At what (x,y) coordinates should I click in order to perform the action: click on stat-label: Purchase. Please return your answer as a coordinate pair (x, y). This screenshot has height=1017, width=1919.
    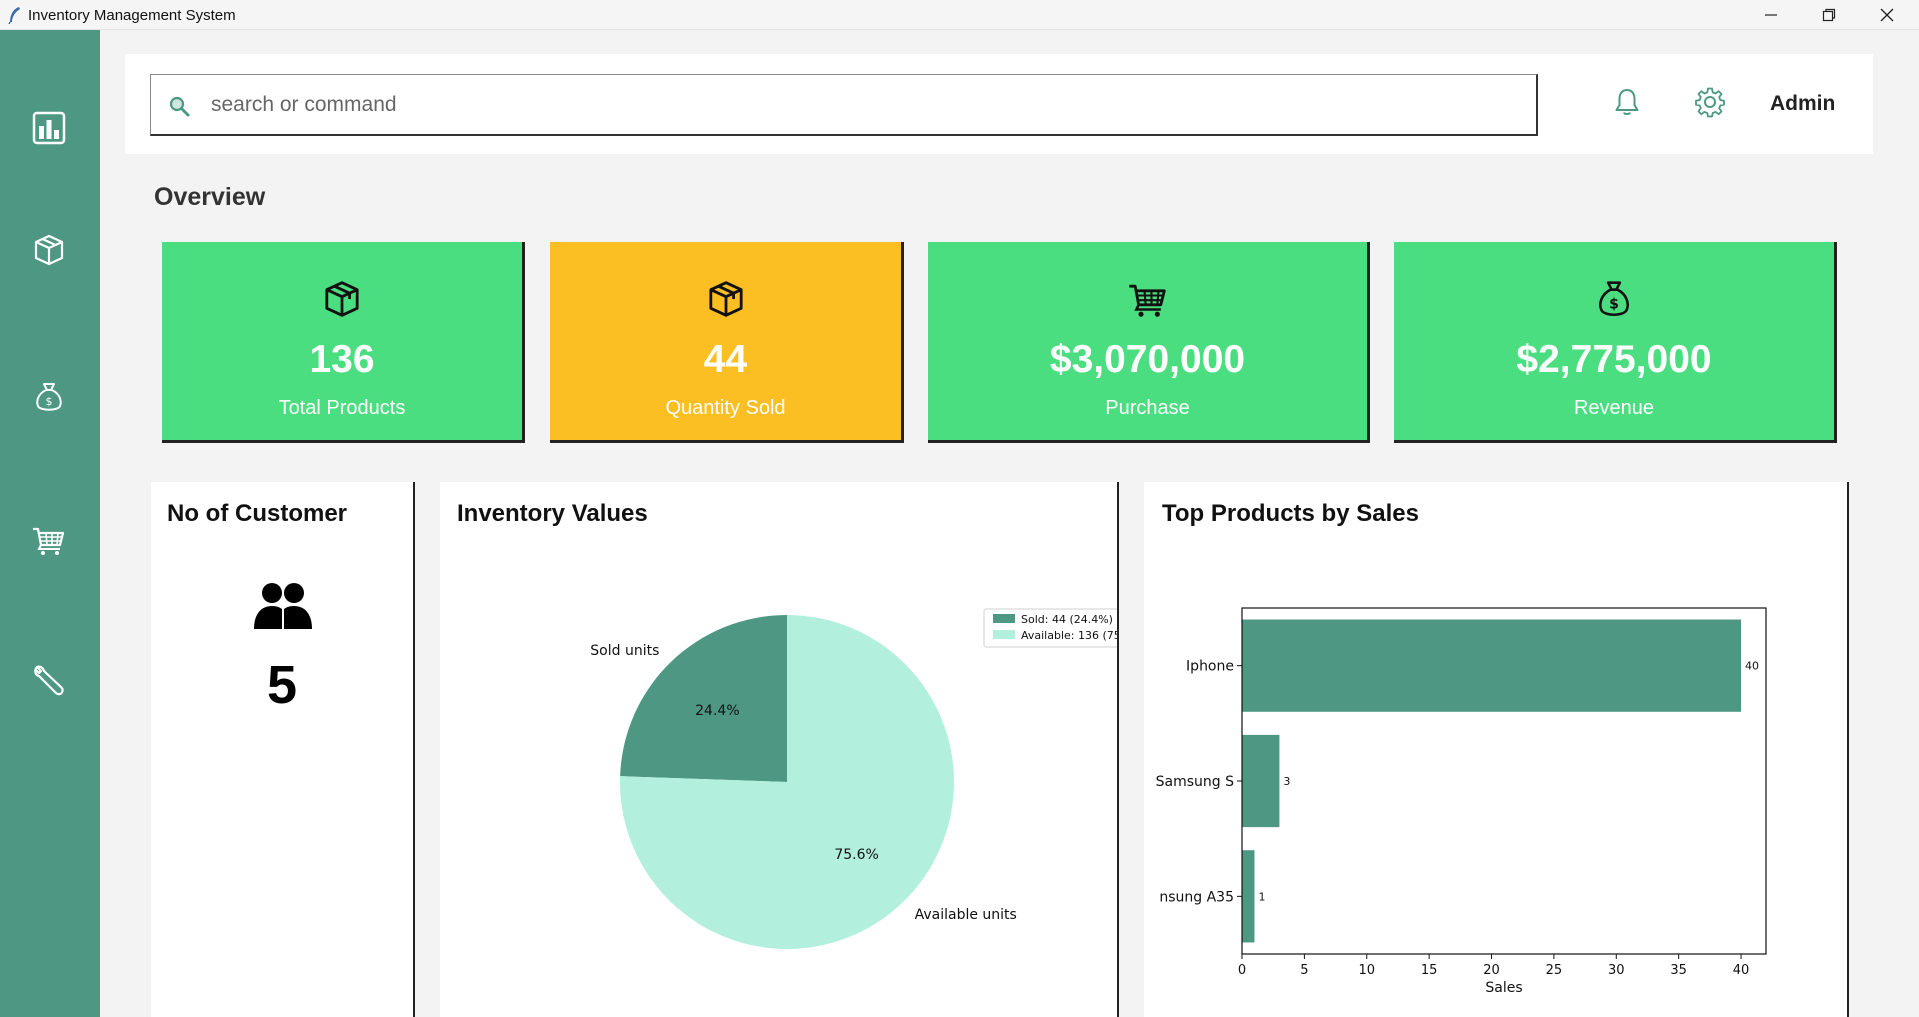
    Looking at the image, I should click on (1147, 408).